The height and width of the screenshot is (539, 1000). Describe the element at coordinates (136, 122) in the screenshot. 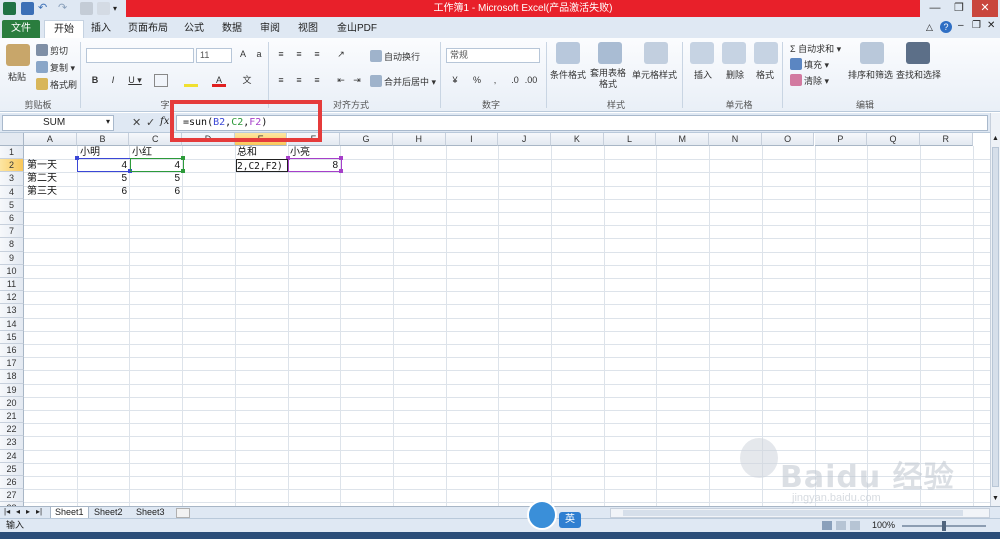

I see `cancel-entry-button: ✕` at that location.